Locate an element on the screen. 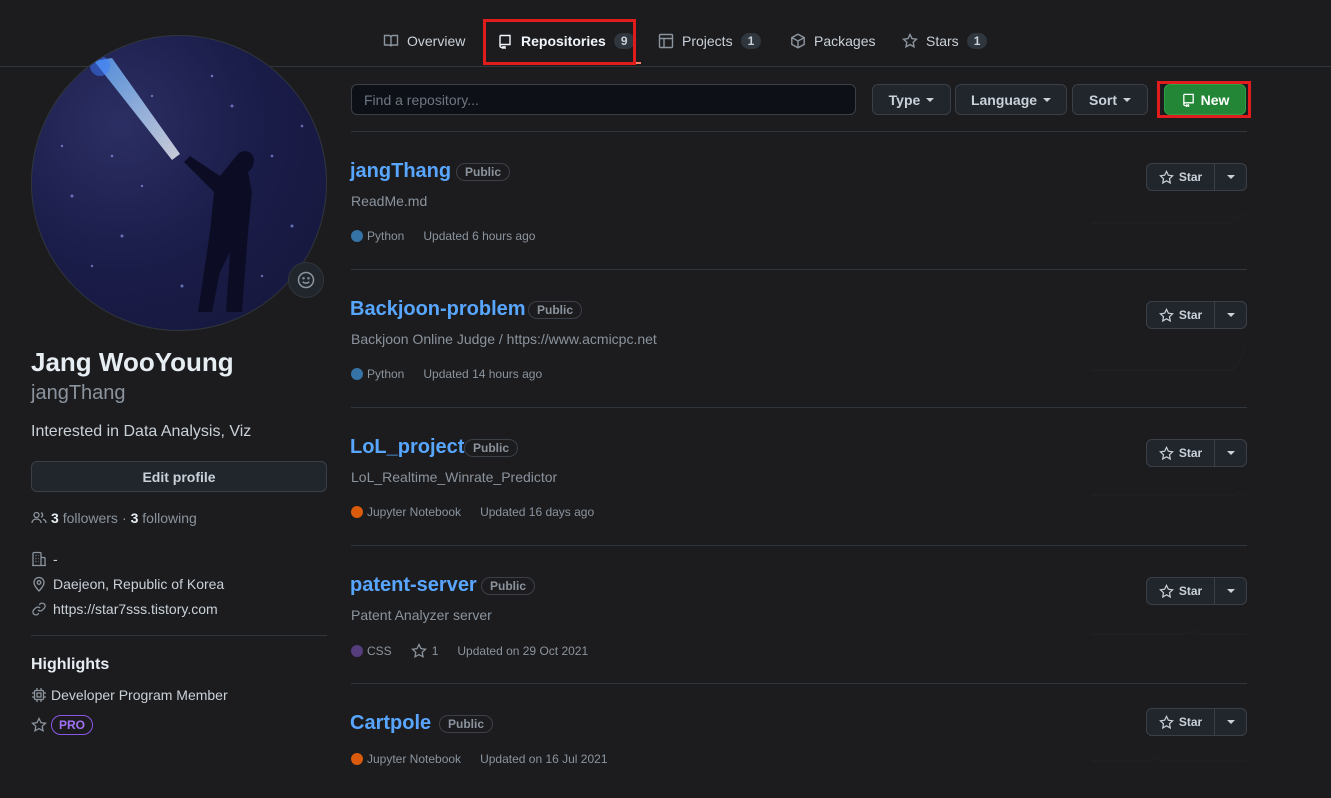 Image resolution: width=1331 pixels, height=798 pixels. followers-count: 3 is located at coordinates (55, 518).